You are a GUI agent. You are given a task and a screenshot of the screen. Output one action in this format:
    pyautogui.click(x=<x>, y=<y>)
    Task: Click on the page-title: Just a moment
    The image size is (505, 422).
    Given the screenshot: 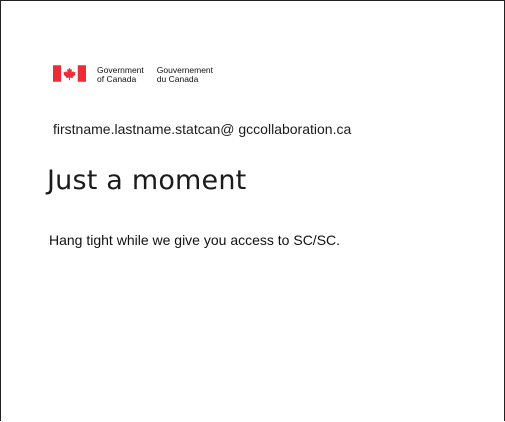 What is the action you would take?
    pyautogui.click(x=147, y=180)
    